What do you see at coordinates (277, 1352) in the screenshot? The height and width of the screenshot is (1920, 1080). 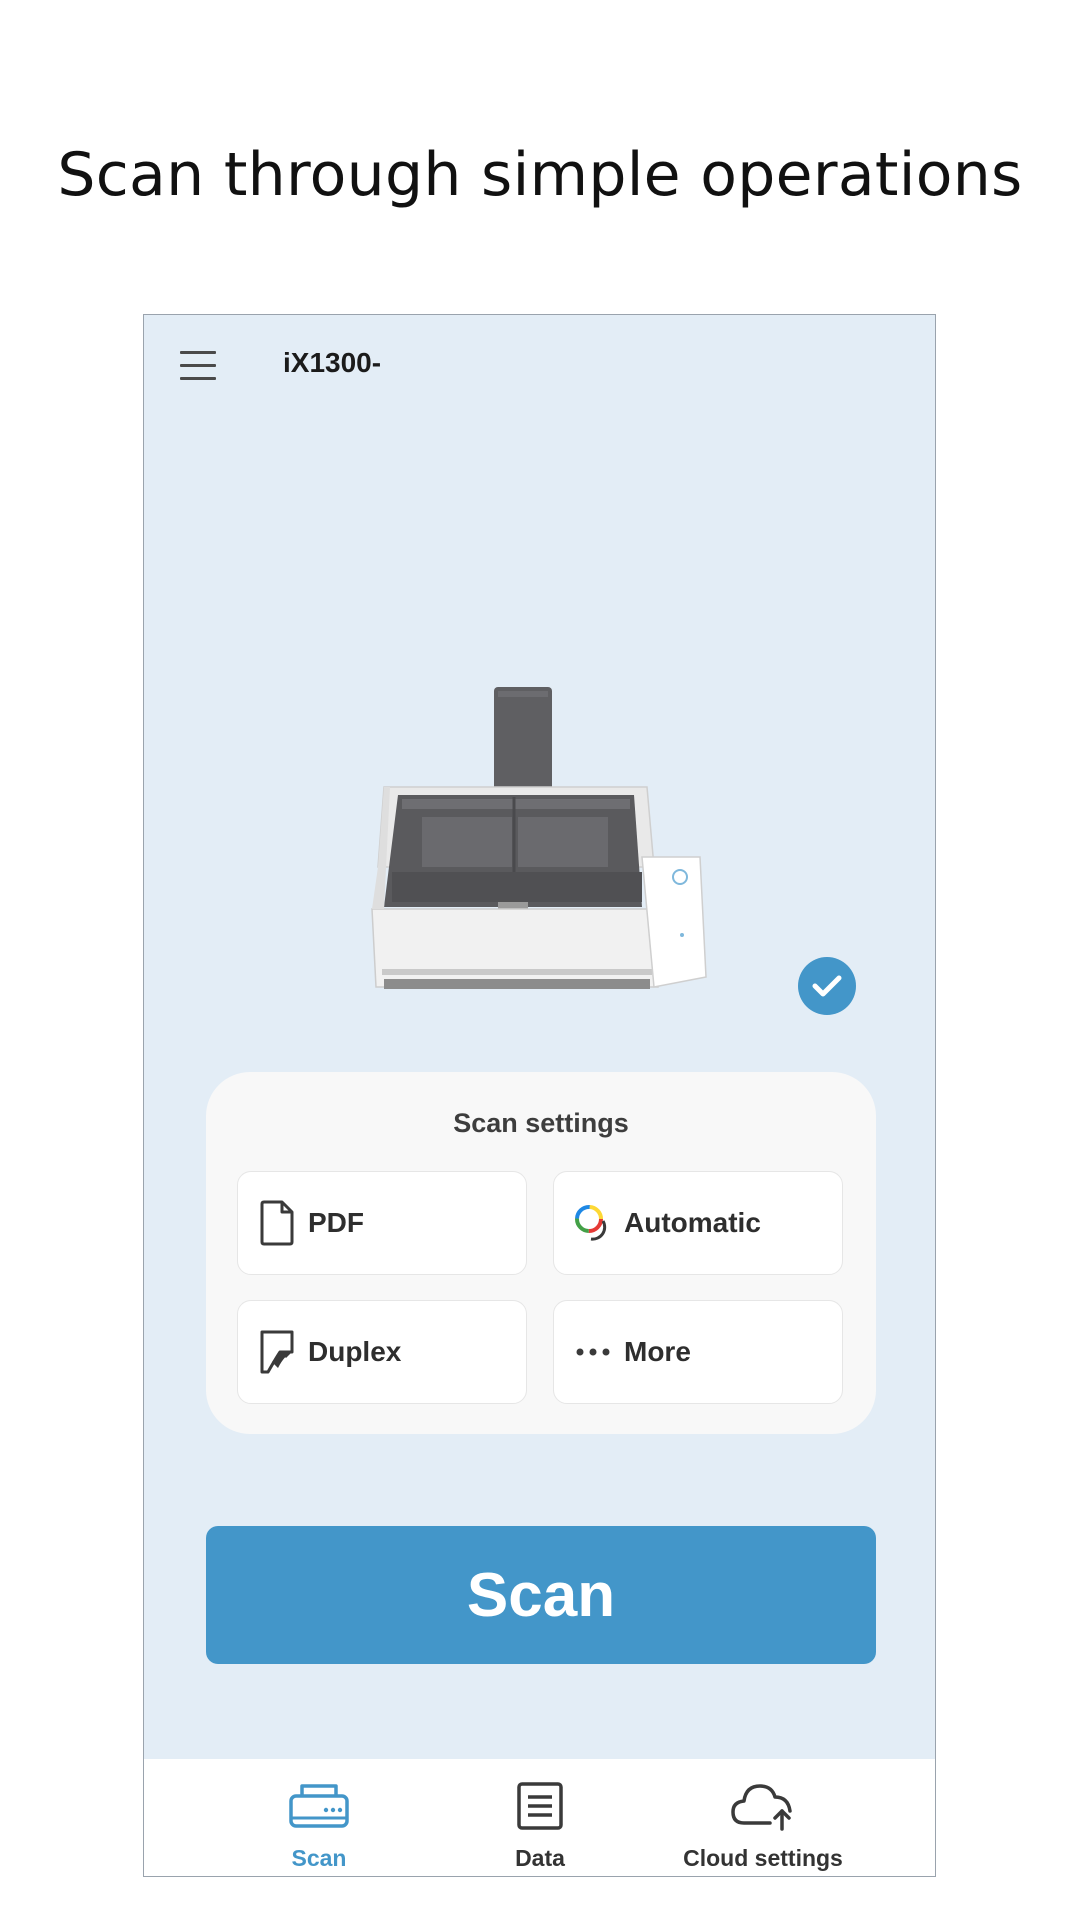 I see `duplex-icon` at bounding box center [277, 1352].